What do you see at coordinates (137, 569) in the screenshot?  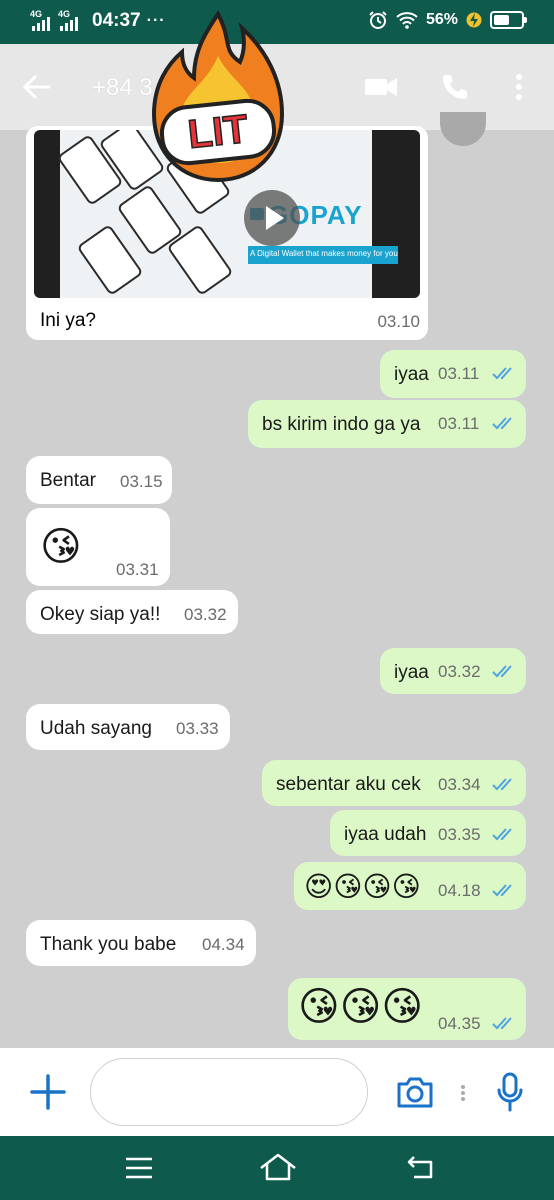 I see `message-time: 03.31` at bounding box center [137, 569].